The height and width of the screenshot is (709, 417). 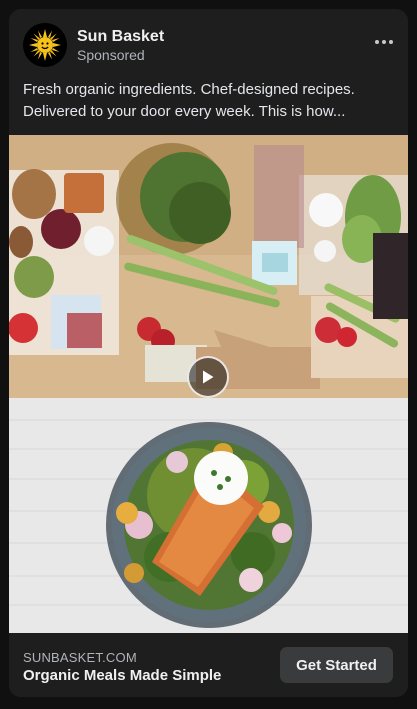 I want to click on brand-name: Sun Basket, so click(x=120, y=37).